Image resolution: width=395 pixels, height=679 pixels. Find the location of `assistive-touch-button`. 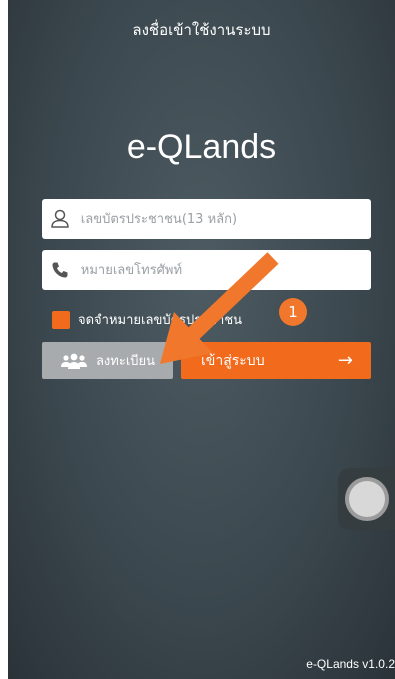

assistive-touch-button is located at coordinates (366, 499).